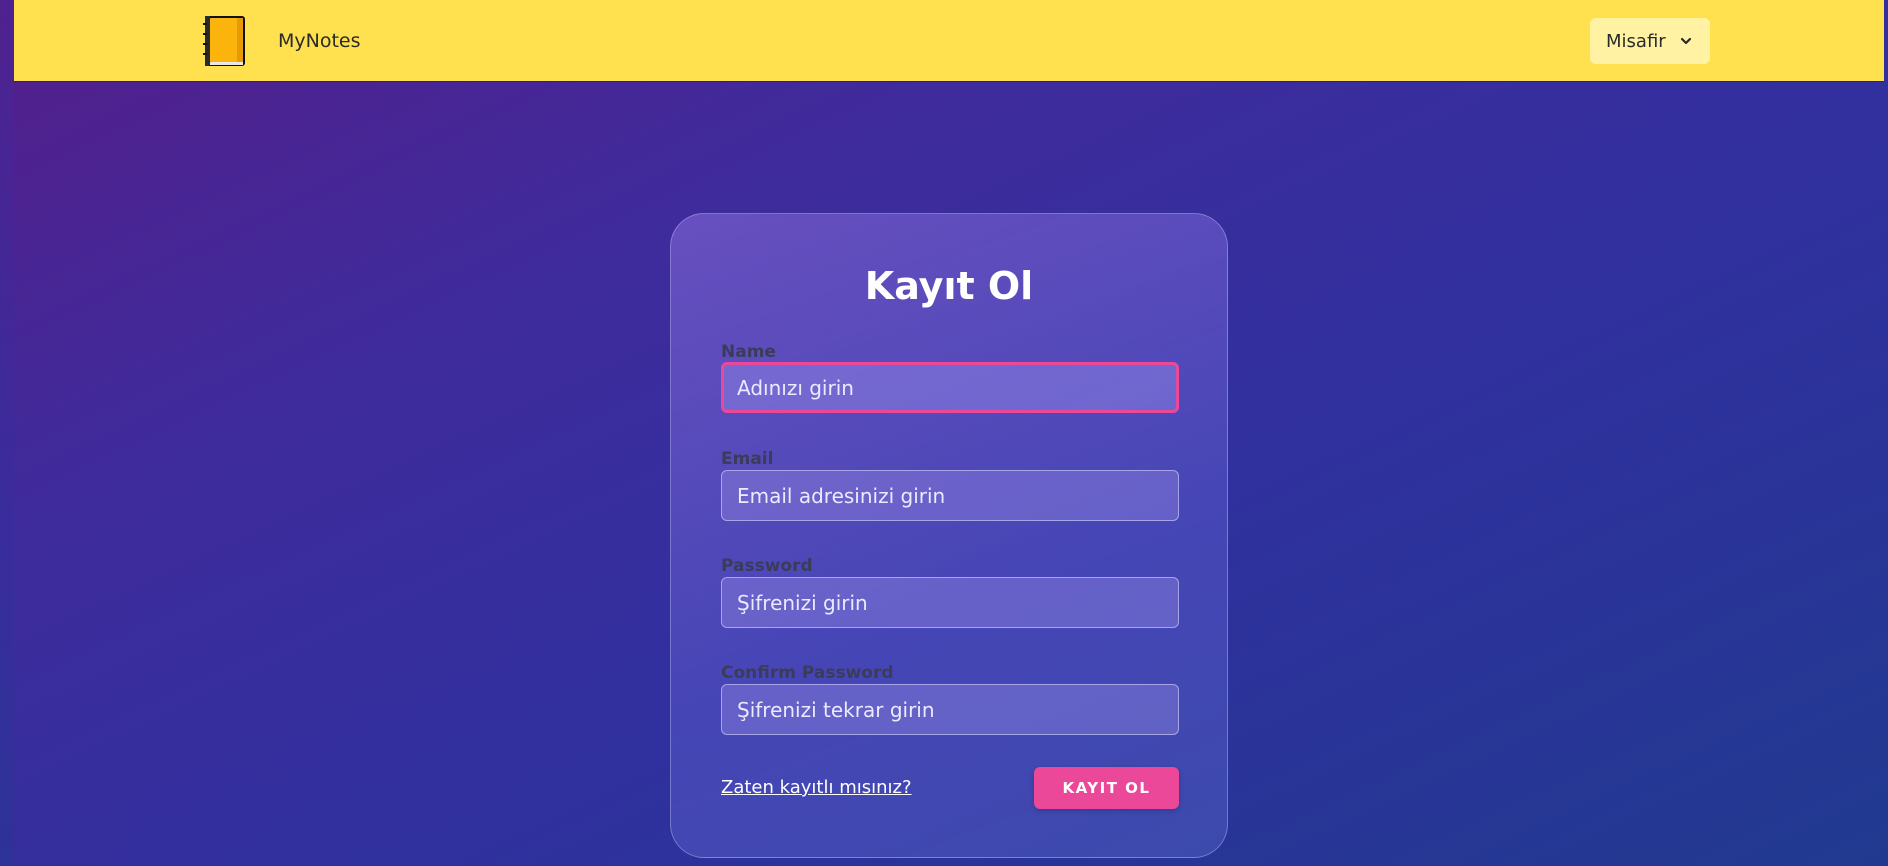 This screenshot has width=1888, height=866. What do you see at coordinates (7, 433) in the screenshot?
I see `left-edge-strip` at bounding box center [7, 433].